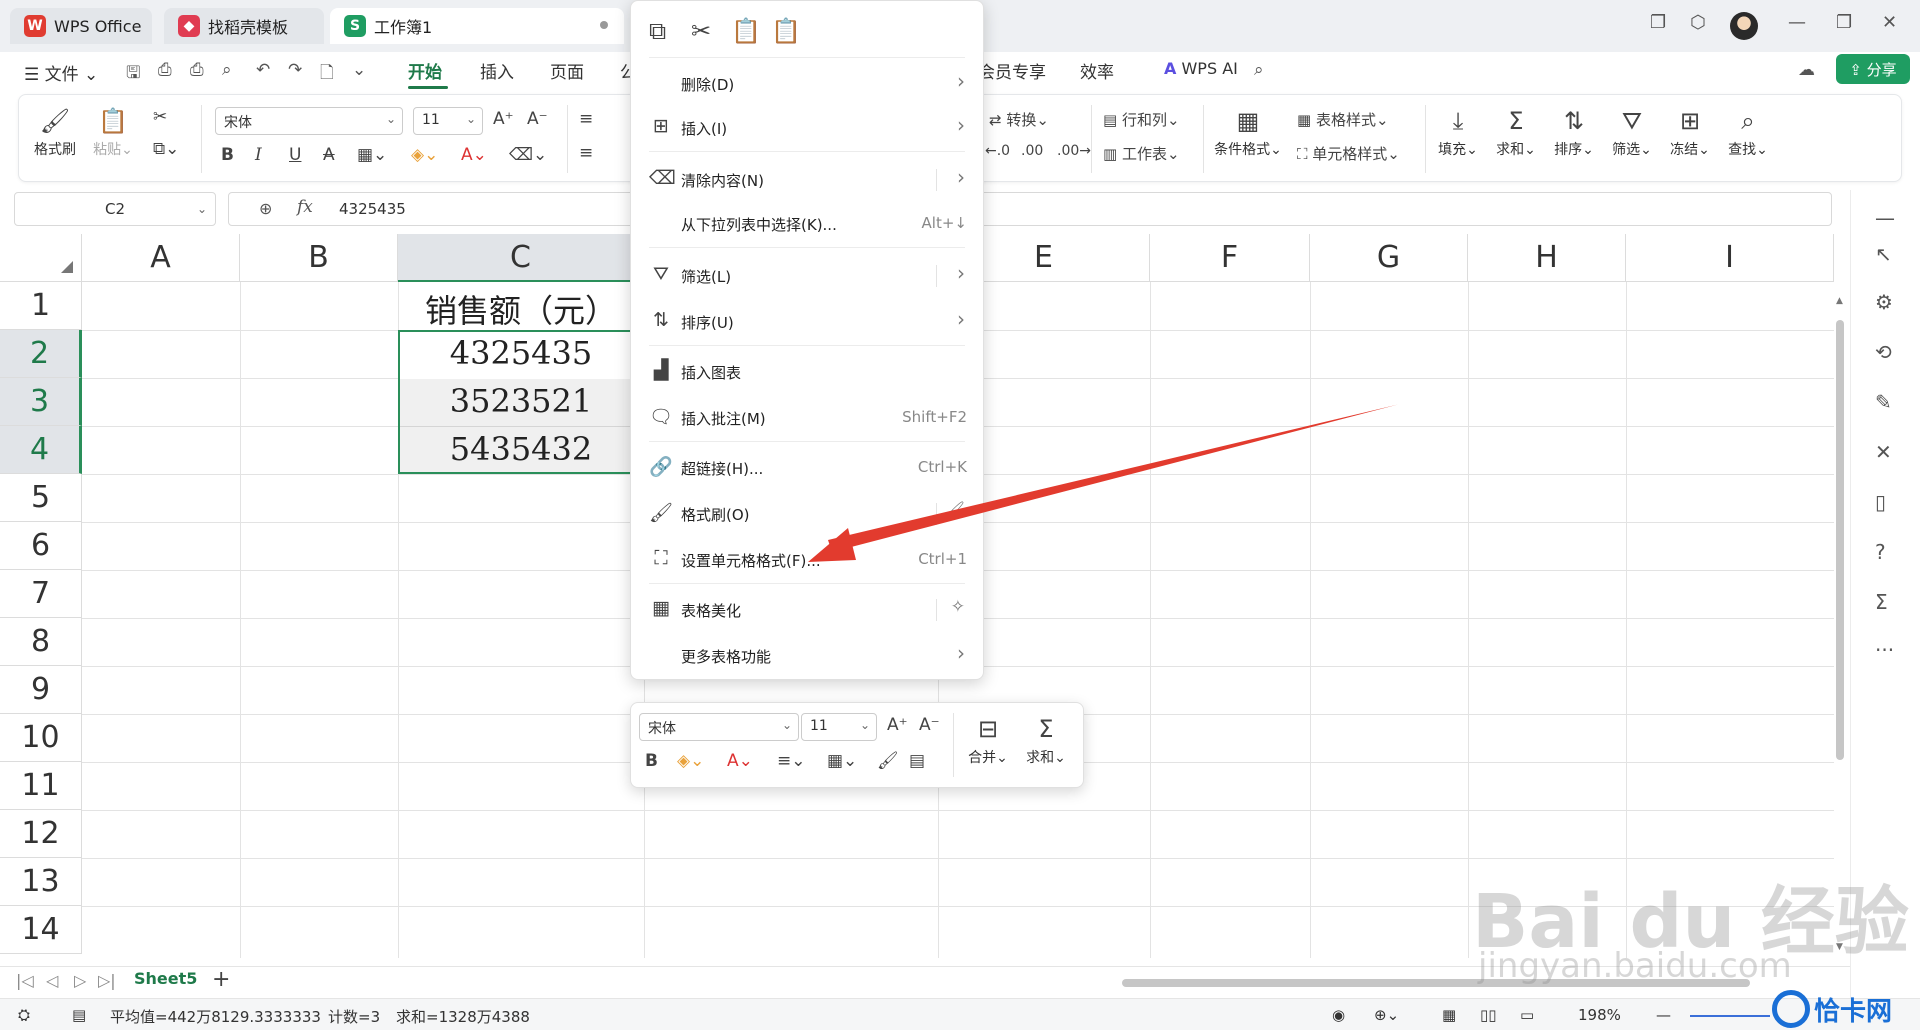 This screenshot has height=1030, width=1920. What do you see at coordinates (305, 207) in the screenshot?
I see `function-button: fx` at bounding box center [305, 207].